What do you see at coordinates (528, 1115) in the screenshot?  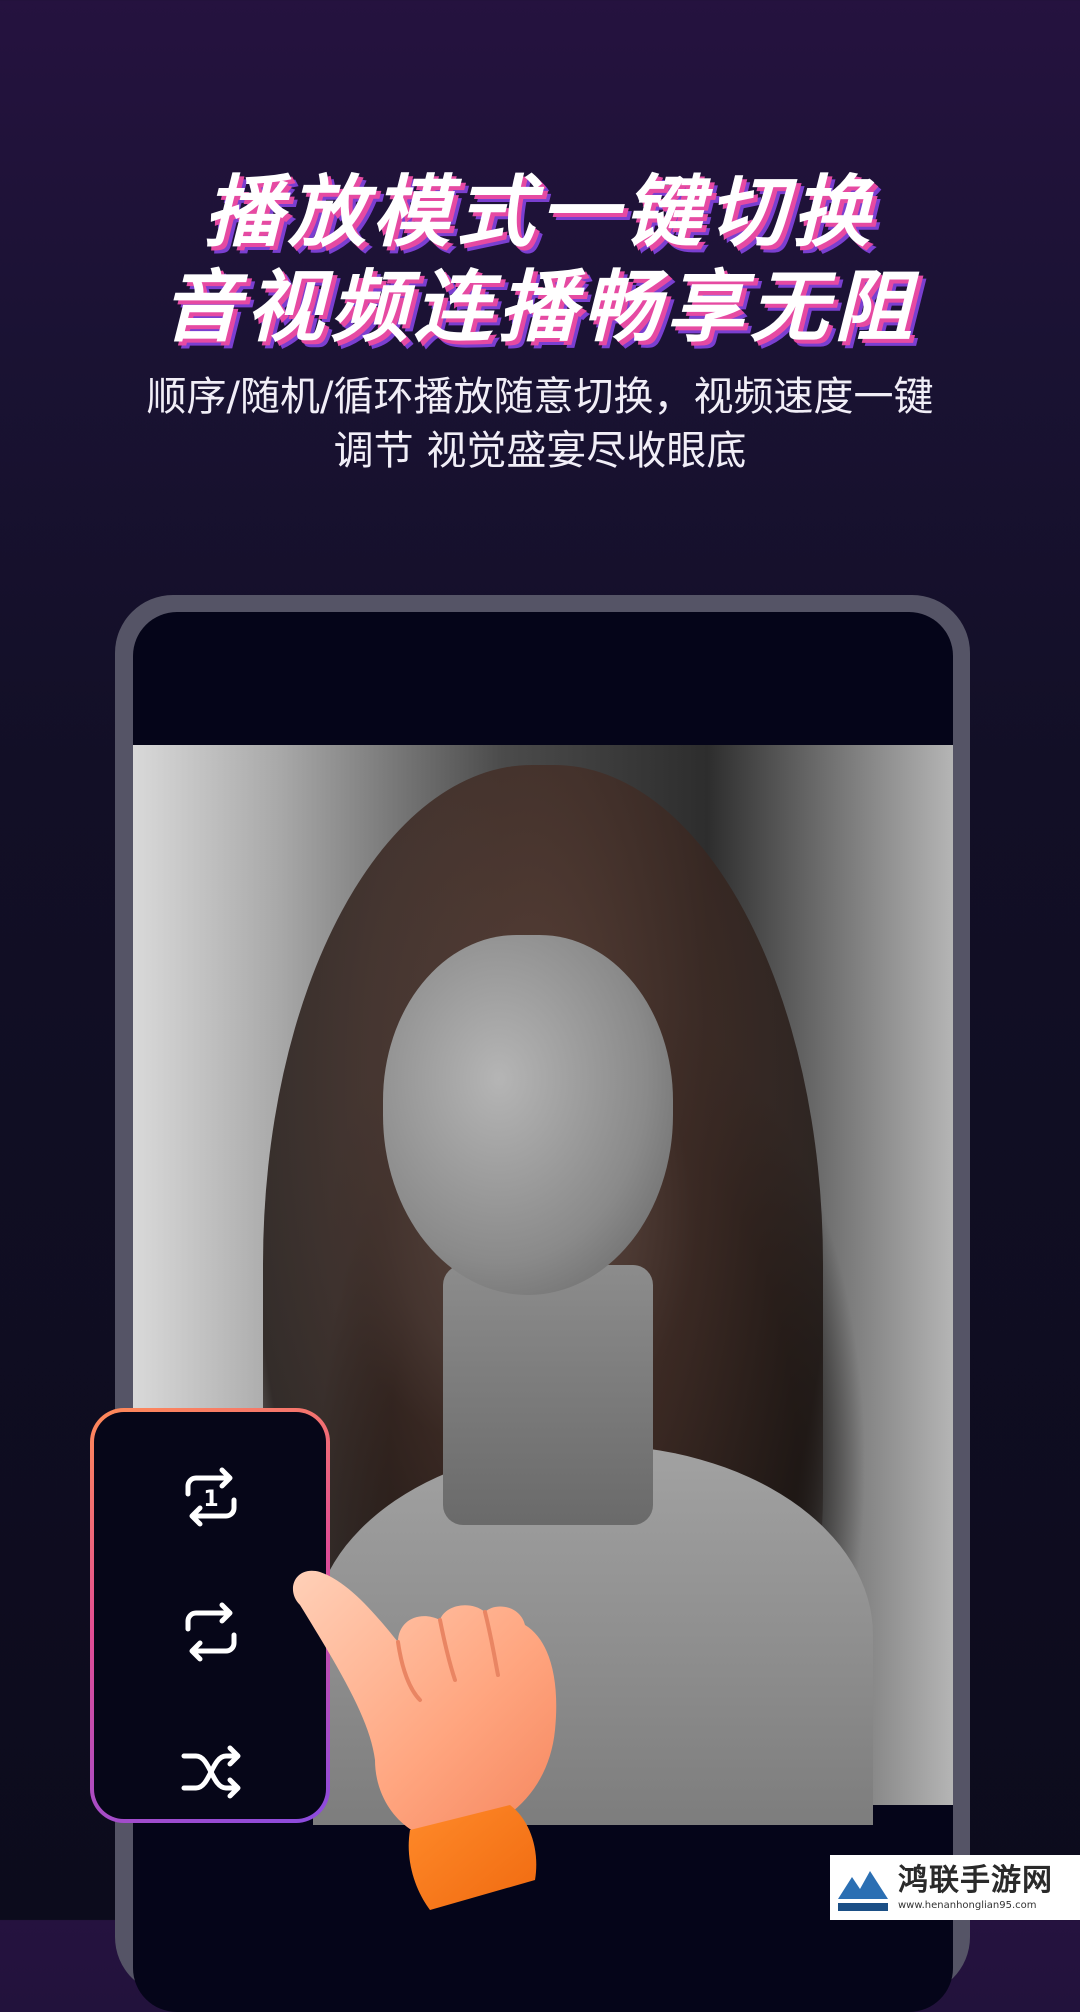 I see `portrait-face` at bounding box center [528, 1115].